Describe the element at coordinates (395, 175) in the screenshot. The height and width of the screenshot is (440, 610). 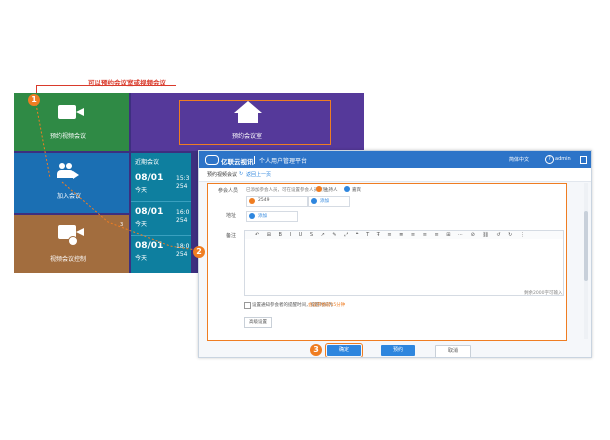
I see `breadcrumb: 预约视频会议 ↻ 返回上一页` at that location.